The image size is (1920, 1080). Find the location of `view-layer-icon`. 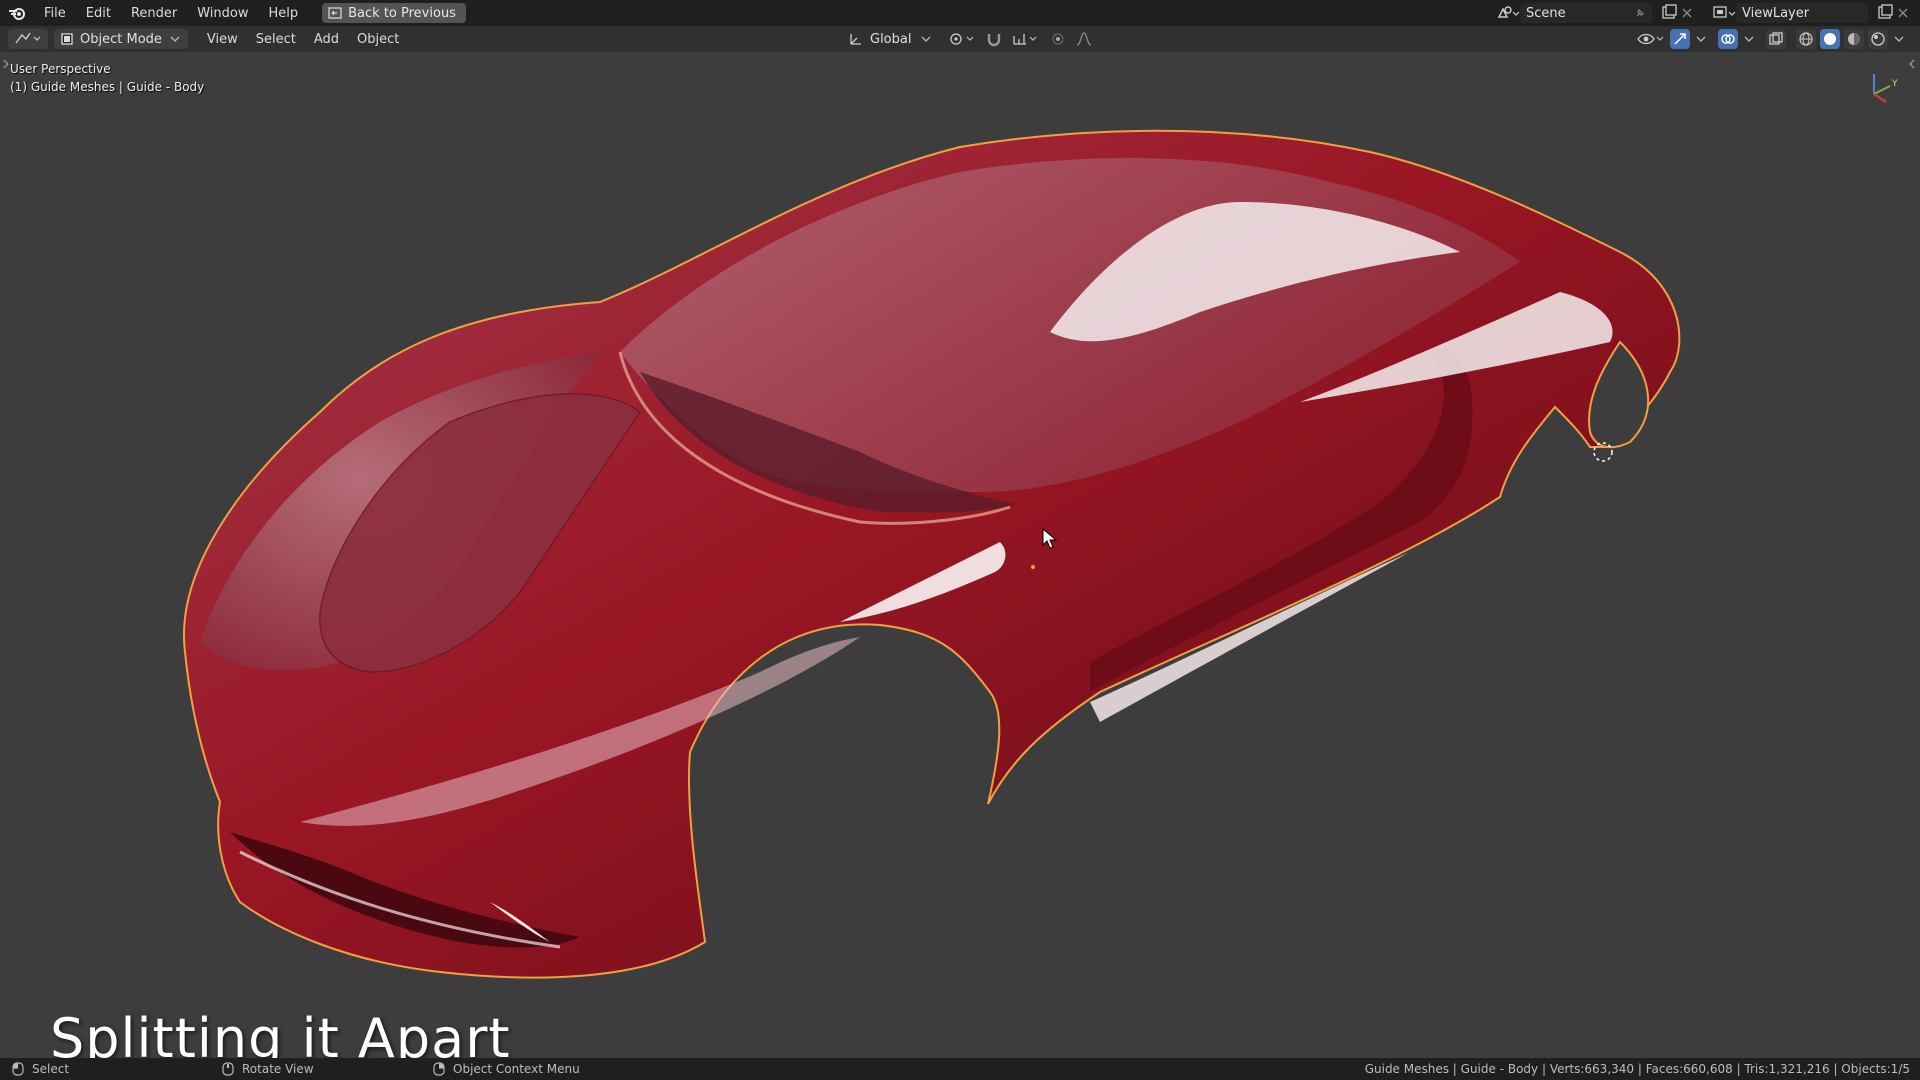

view-layer-icon is located at coordinates (1723, 13).